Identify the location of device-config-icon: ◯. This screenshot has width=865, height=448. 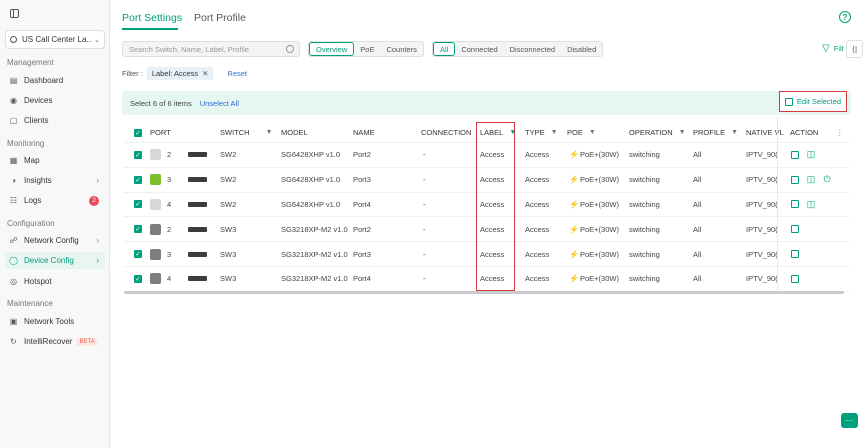
(13, 260).